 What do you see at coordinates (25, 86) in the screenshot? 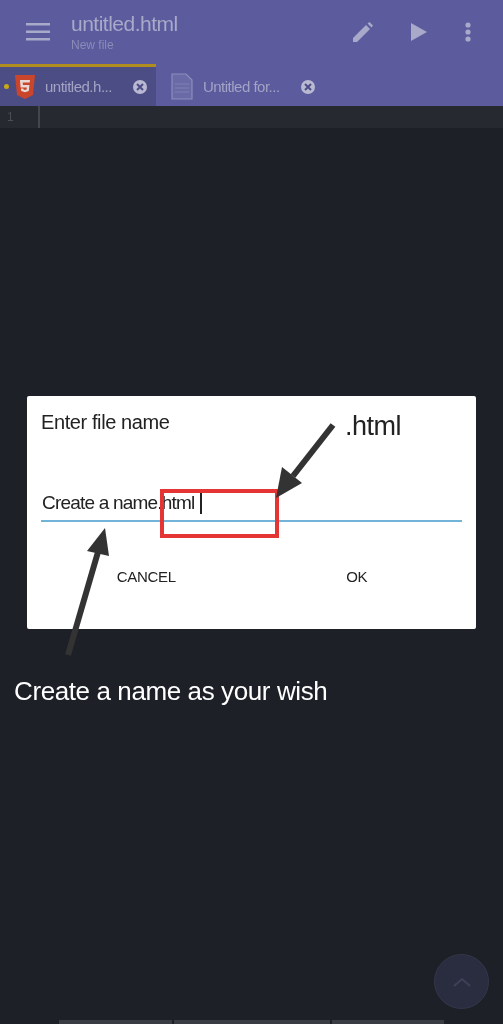
I see `html5-icon` at bounding box center [25, 86].